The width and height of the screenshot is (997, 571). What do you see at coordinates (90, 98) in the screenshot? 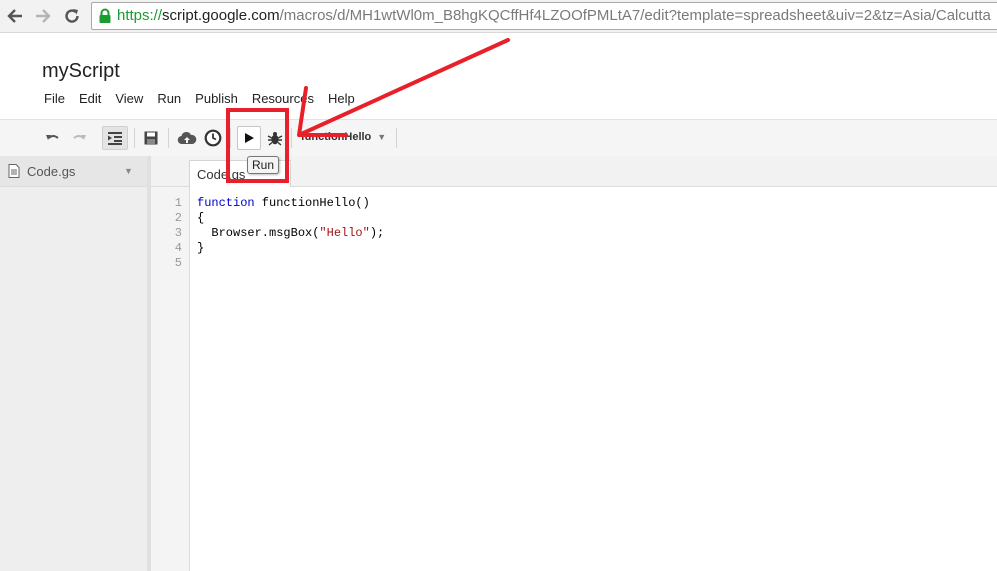
I see `menu-edit: Edit` at bounding box center [90, 98].